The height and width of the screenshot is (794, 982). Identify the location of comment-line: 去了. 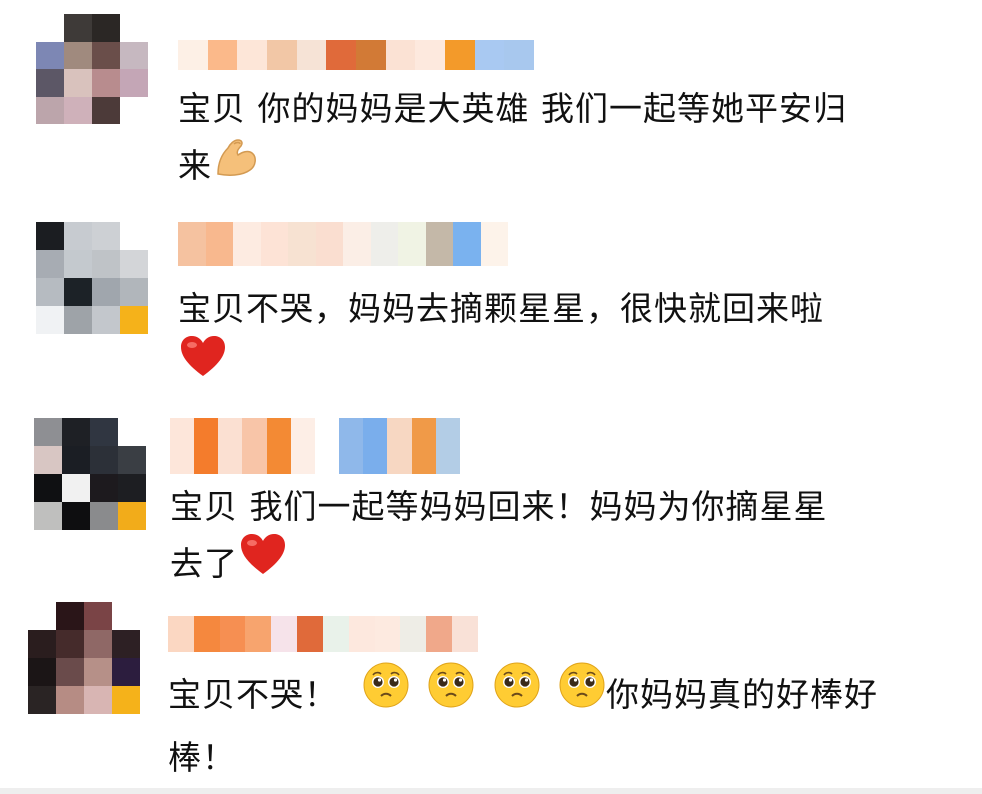
(499, 564).